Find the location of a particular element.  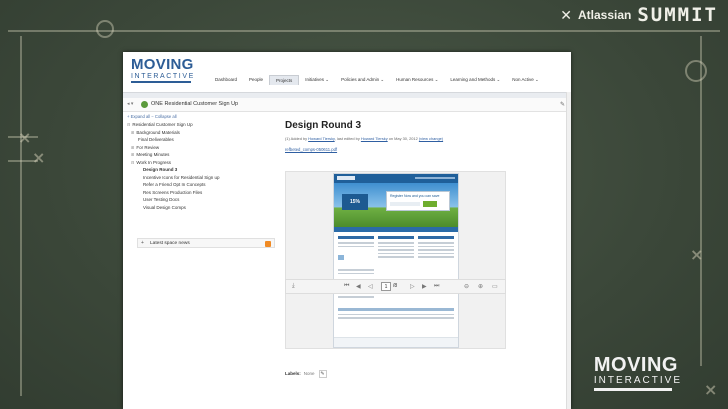

mock-nav is located at coordinates (435, 178).